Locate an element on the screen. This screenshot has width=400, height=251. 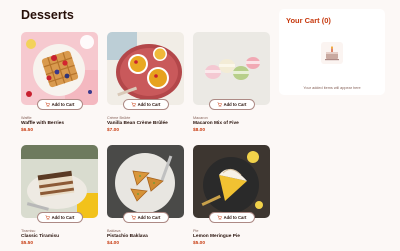
product-price: $8.00 is located at coordinates (199, 130).